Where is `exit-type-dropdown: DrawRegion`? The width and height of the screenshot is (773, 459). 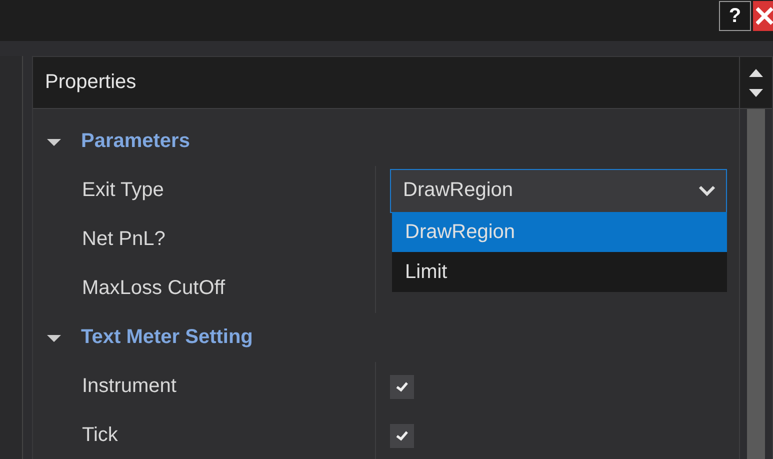 exit-type-dropdown: DrawRegion is located at coordinates (558, 190).